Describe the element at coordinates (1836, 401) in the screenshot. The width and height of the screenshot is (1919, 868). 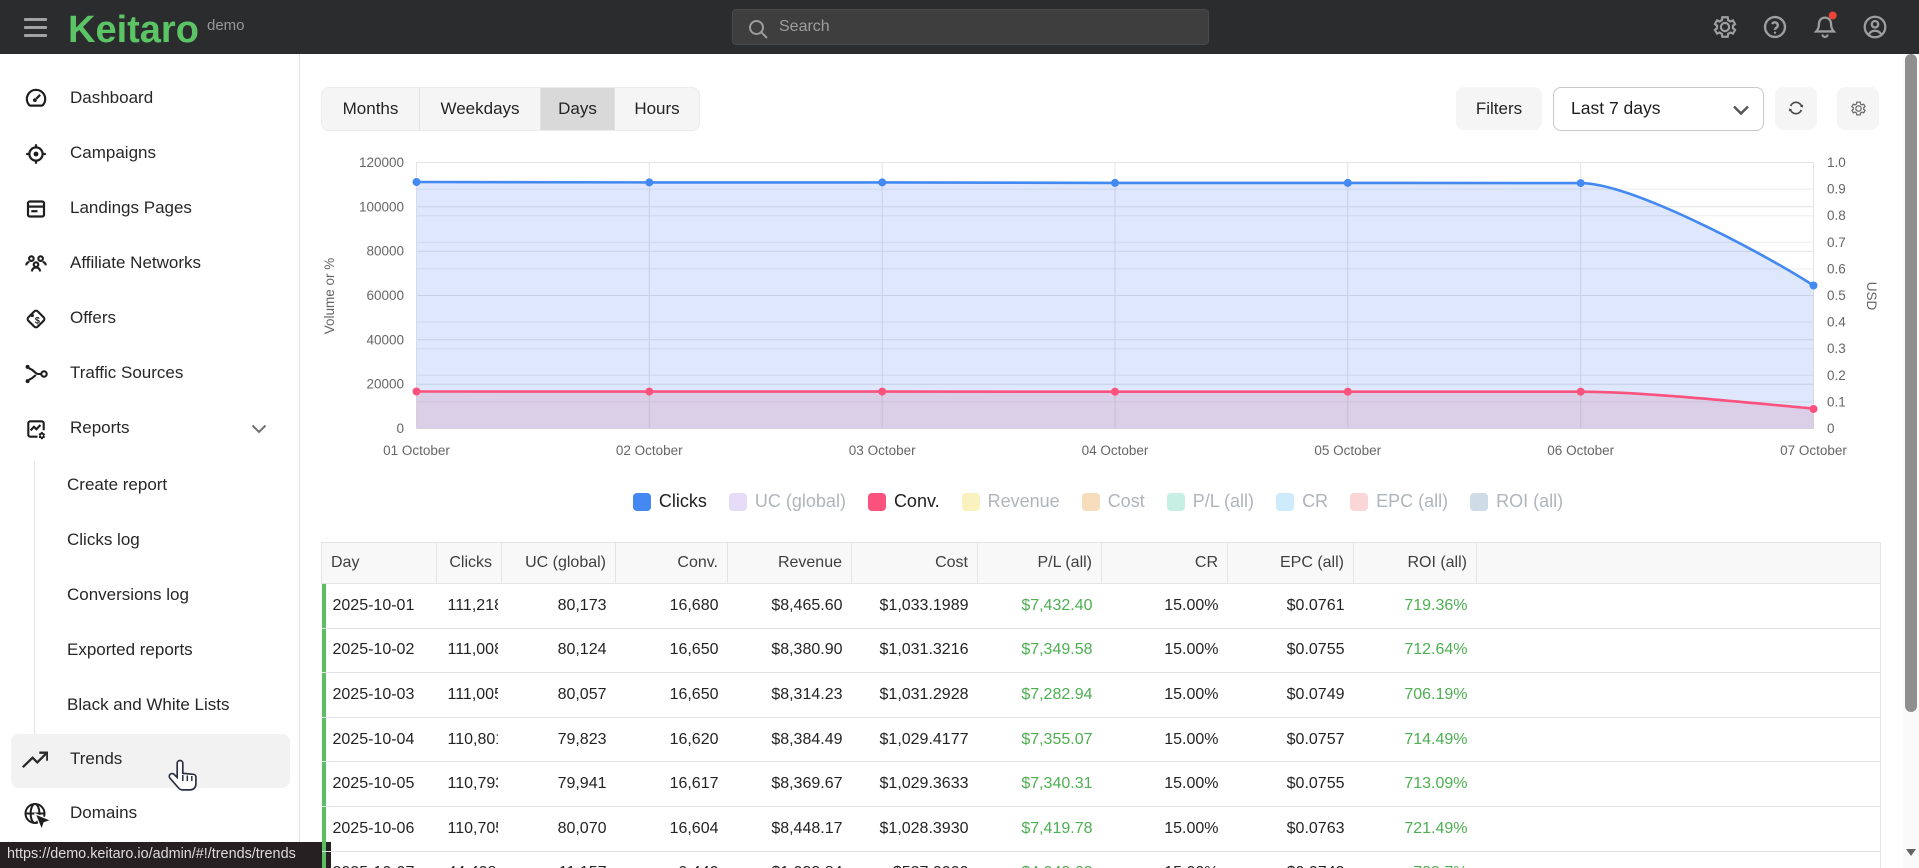
I see `svg-text: 0.1` at that location.